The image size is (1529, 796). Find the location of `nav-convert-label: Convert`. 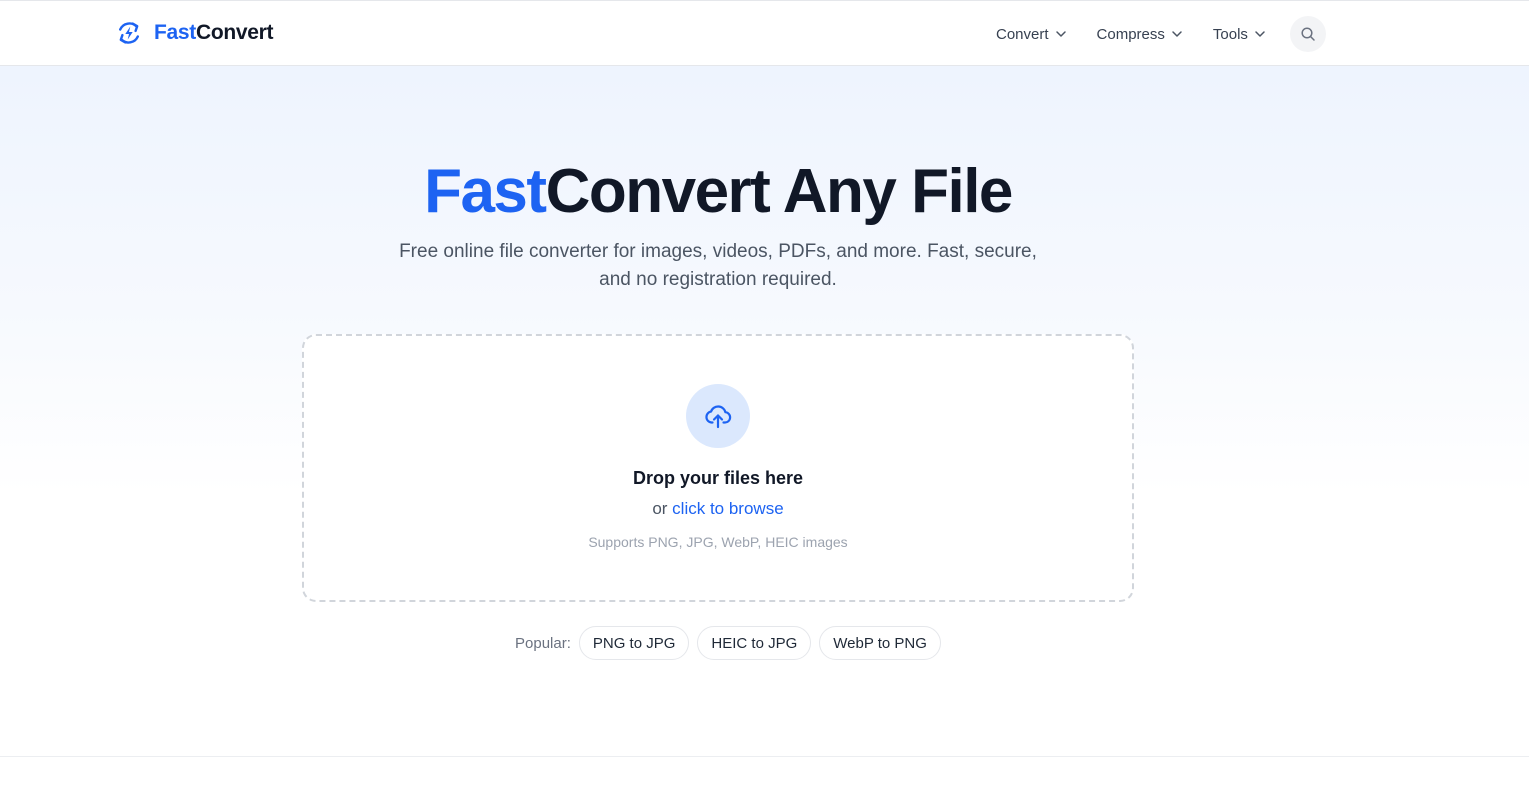

nav-convert-label: Convert is located at coordinates (1022, 34).